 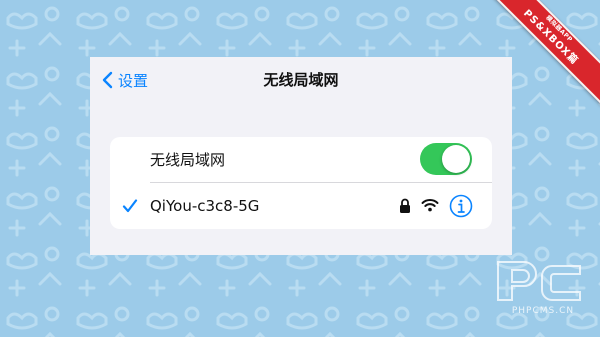 I want to click on back-button: 设置, so click(x=125, y=80).